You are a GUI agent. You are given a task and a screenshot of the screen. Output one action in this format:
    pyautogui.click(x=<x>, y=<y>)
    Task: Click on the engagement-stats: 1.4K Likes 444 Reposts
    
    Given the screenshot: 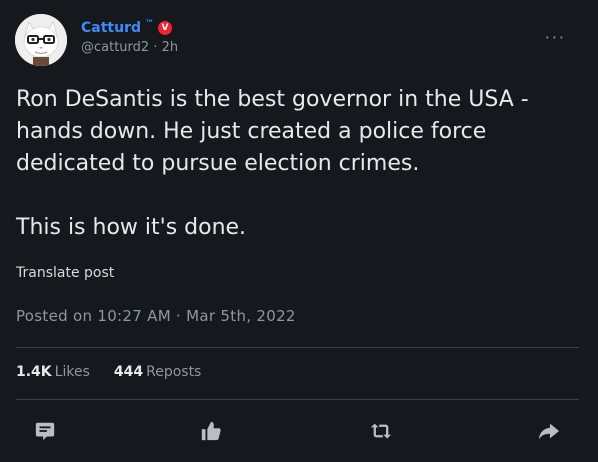 What is the action you would take?
    pyautogui.click(x=108, y=372)
    